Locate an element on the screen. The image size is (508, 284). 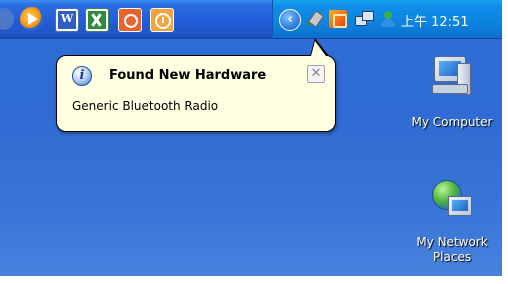
balloon-close-button: ✕ is located at coordinates (316, 74).